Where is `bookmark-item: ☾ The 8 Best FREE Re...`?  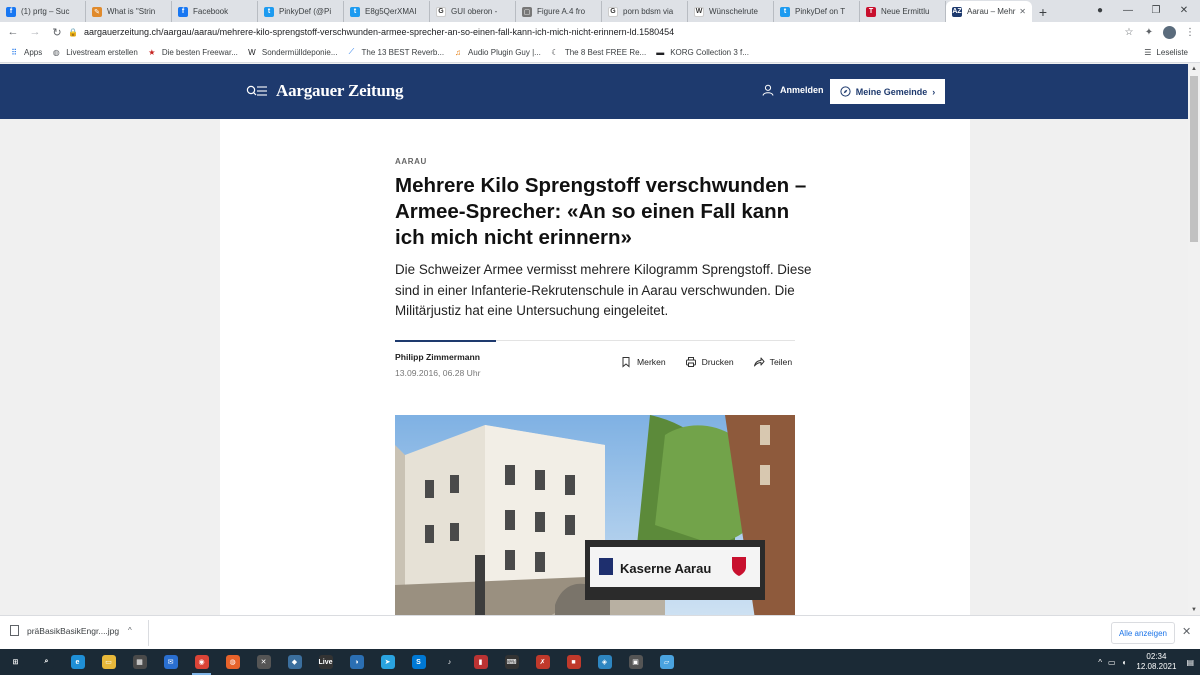
bookmark-item: ☾ The 8 Best FREE Re... is located at coordinates (598, 52).